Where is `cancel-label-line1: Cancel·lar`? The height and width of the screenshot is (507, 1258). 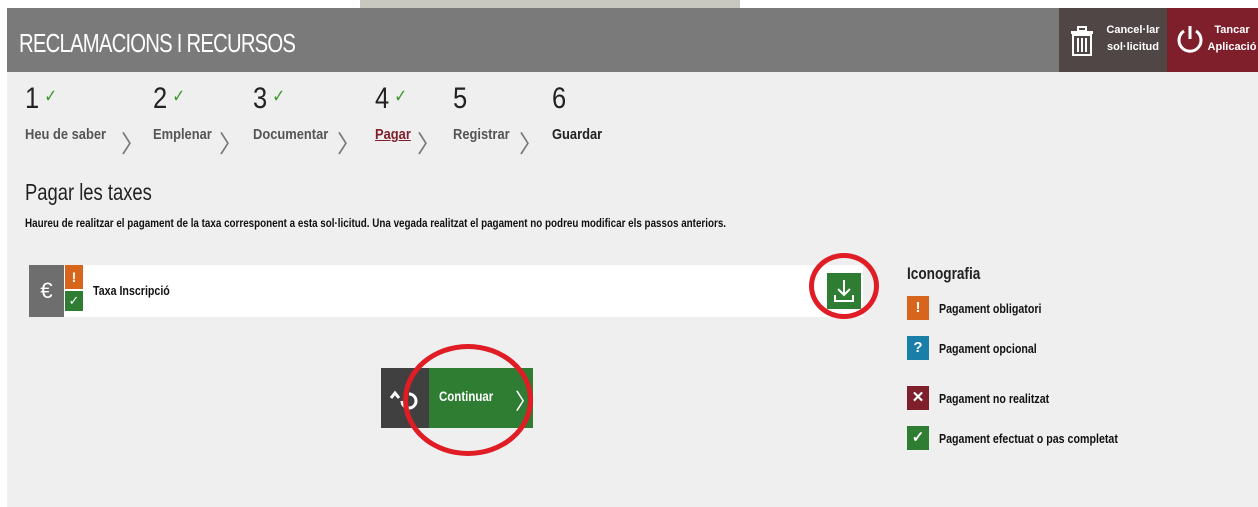 cancel-label-line1: Cancel·lar is located at coordinates (1133, 30).